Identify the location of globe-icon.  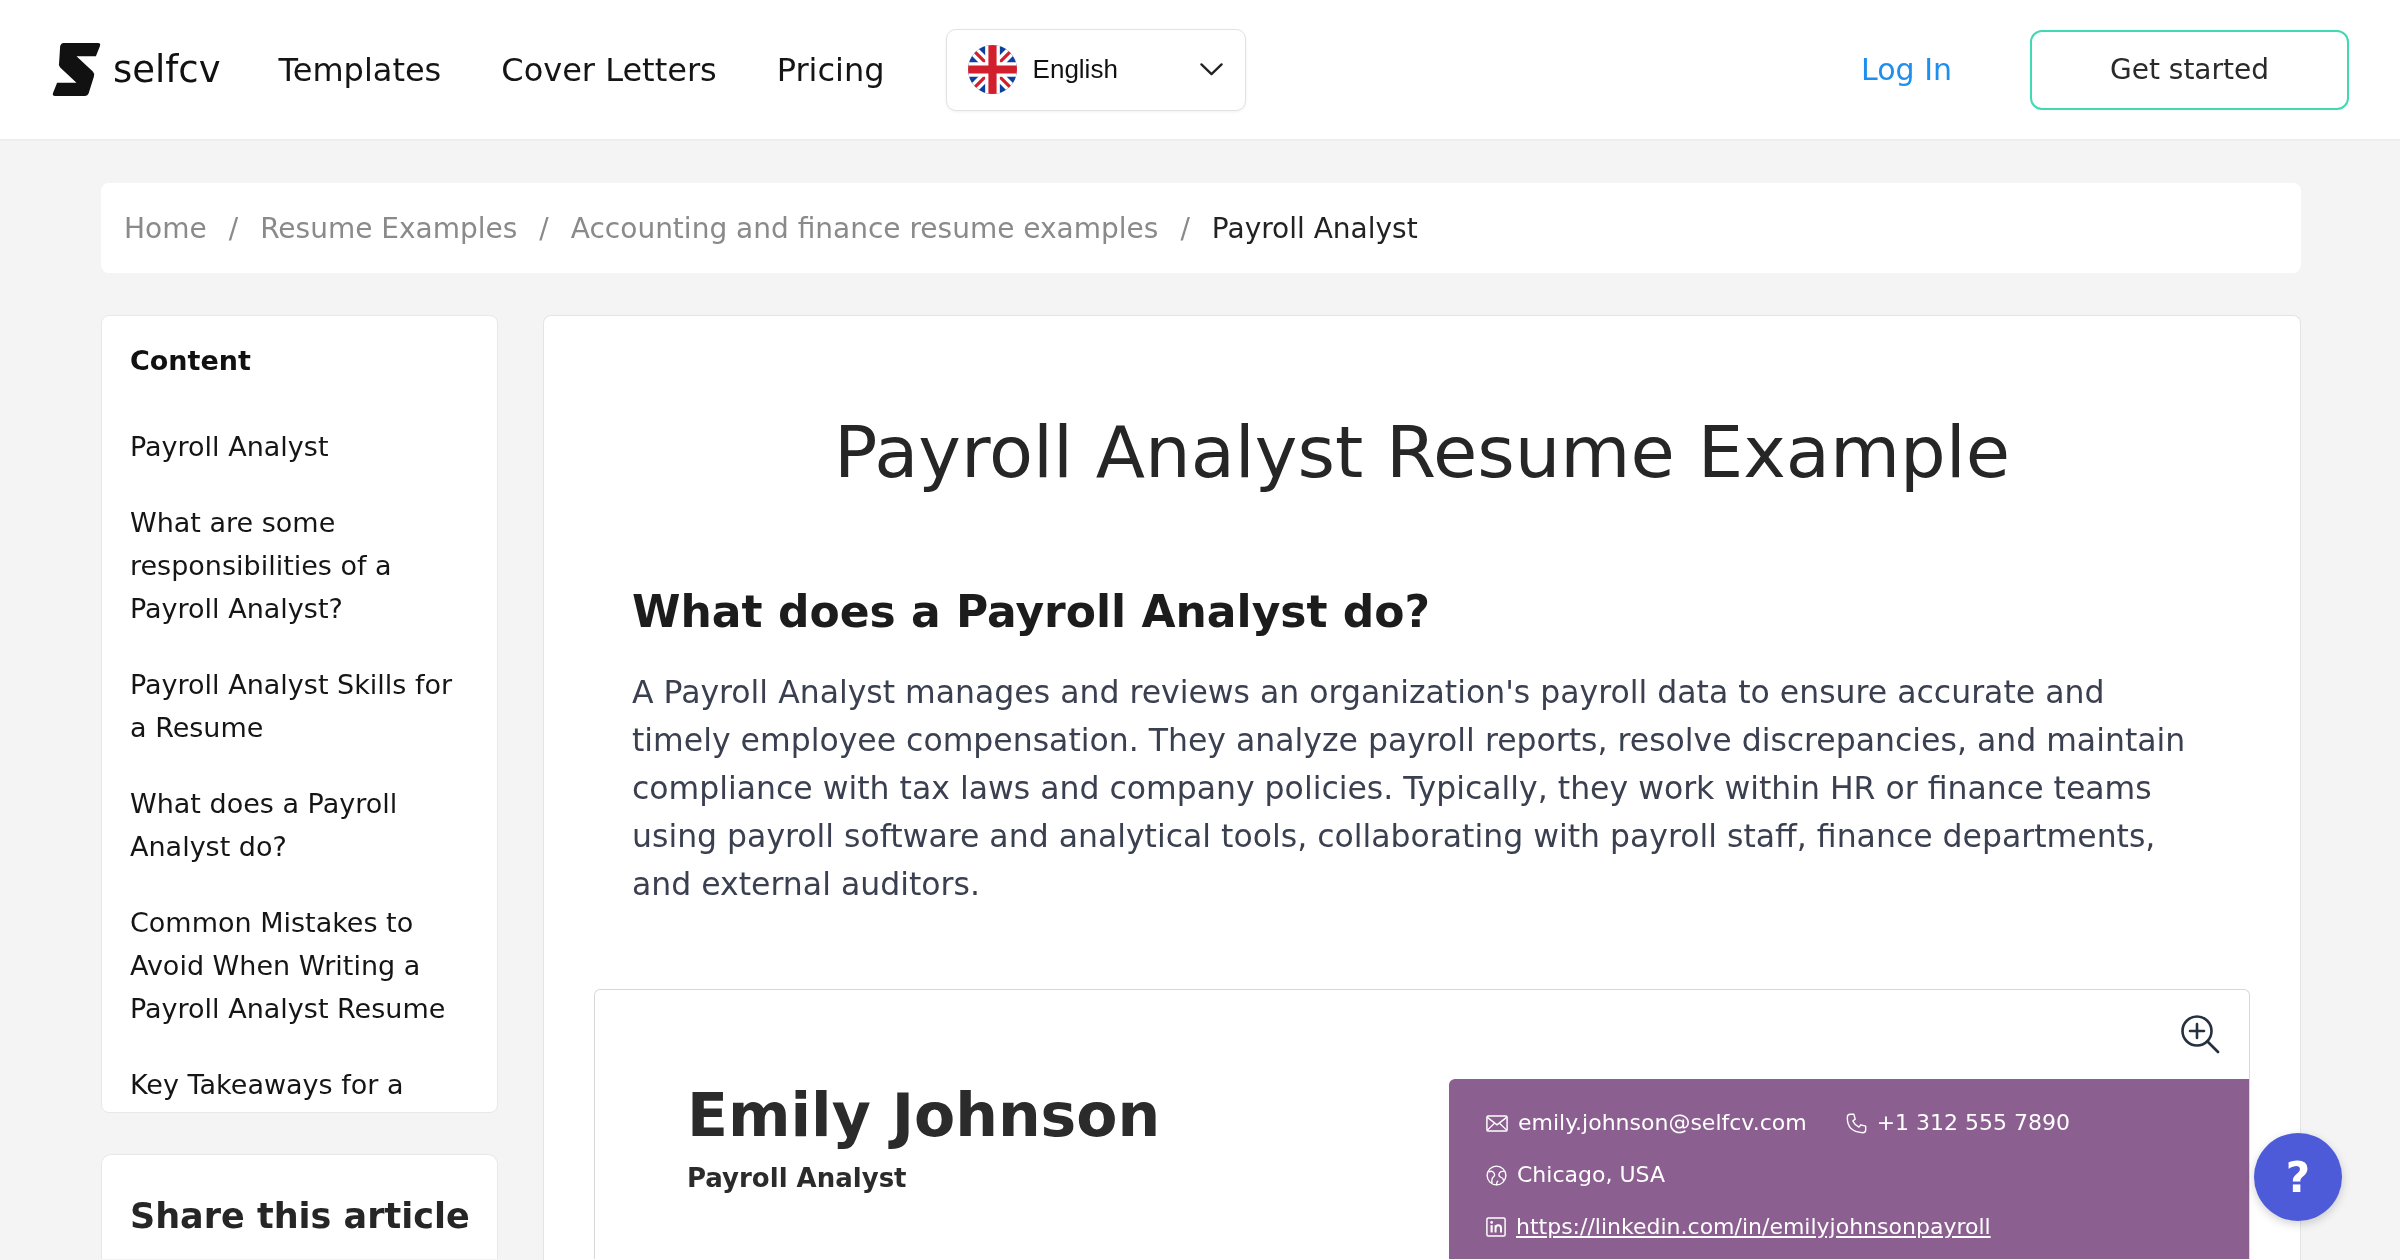
(1496, 1175).